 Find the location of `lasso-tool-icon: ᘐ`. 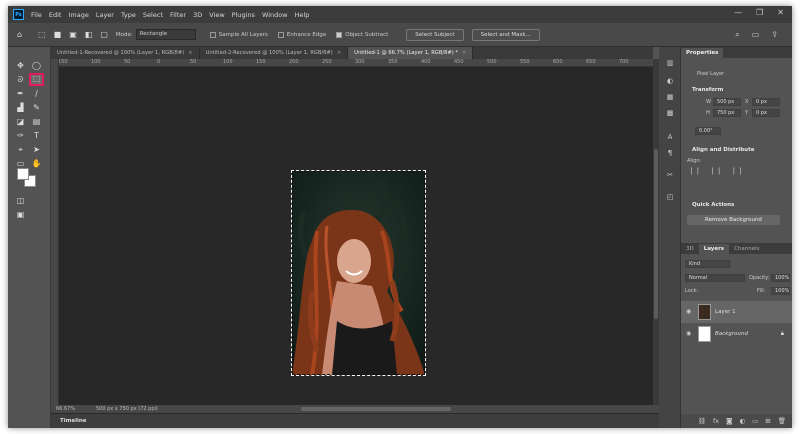

lasso-tool-icon: ᘐ is located at coordinates (20, 80).